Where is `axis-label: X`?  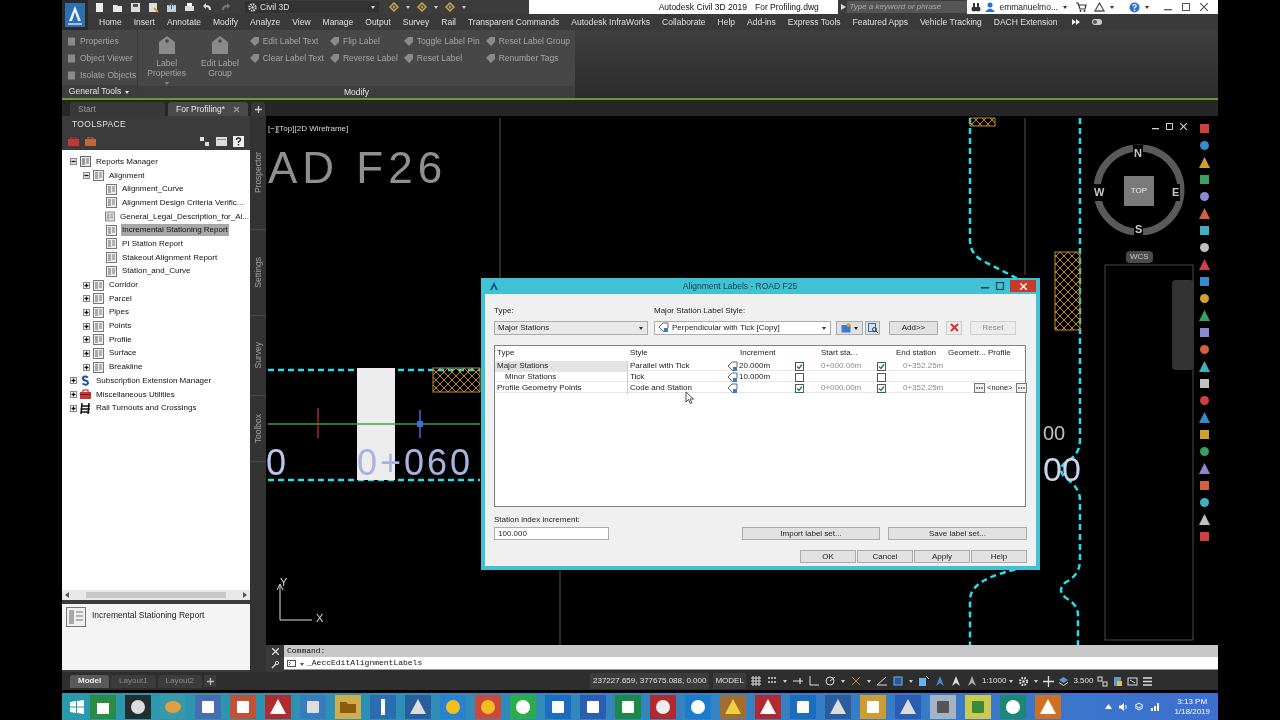
axis-label: X is located at coordinates (320, 618).